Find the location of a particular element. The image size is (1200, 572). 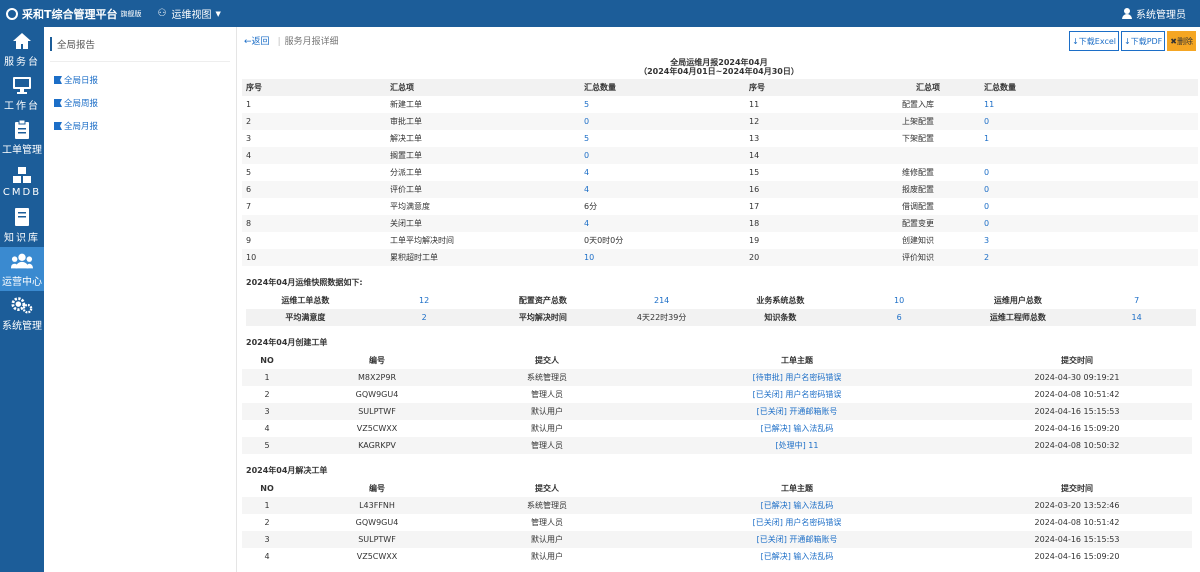

table-row: 4 搁置工单 0 14 is located at coordinates (720, 155).